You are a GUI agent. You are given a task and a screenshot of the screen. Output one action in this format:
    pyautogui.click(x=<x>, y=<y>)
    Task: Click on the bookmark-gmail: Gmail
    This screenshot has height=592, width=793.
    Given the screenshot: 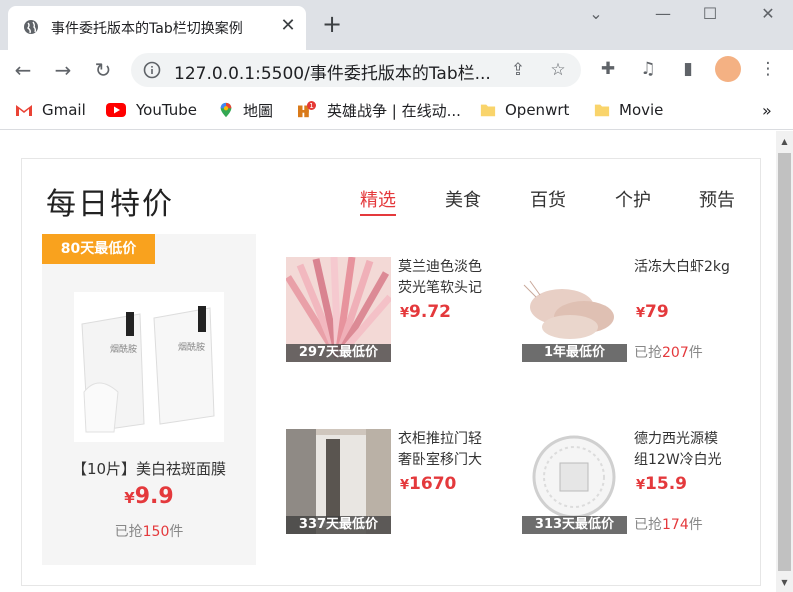 What is the action you would take?
    pyautogui.click(x=50, y=110)
    